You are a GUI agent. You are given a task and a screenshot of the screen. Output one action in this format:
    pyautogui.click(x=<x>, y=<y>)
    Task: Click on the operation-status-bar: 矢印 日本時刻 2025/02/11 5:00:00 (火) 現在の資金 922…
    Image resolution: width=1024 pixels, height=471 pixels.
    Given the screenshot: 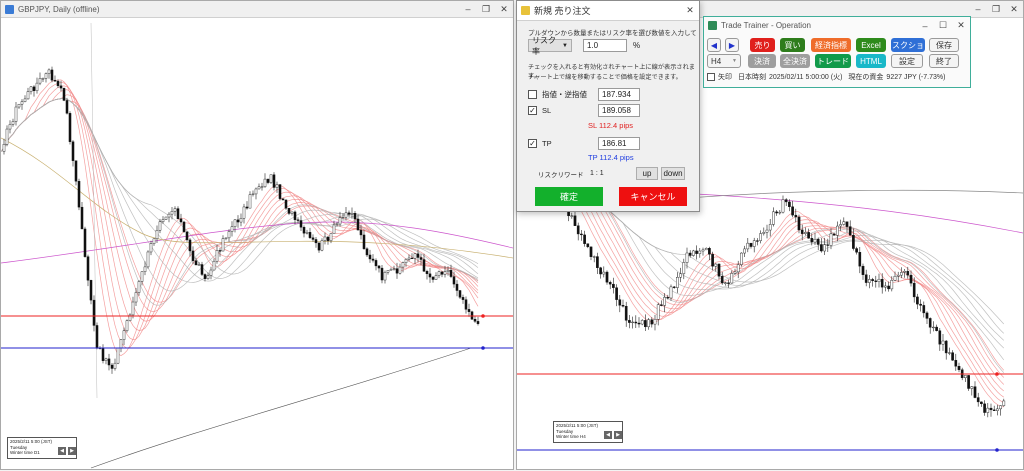 What is the action you would take?
    pyautogui.click(x=826, y=77)
    